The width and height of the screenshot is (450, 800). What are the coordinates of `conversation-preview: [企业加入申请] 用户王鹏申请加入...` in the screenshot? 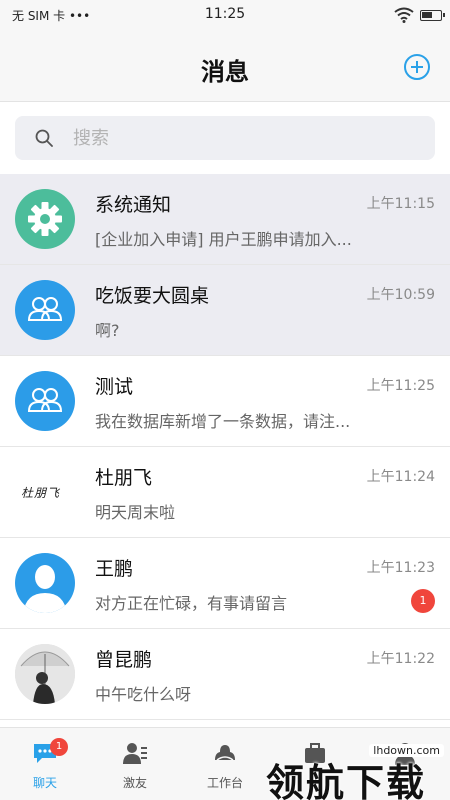 It's located at (223, 239).